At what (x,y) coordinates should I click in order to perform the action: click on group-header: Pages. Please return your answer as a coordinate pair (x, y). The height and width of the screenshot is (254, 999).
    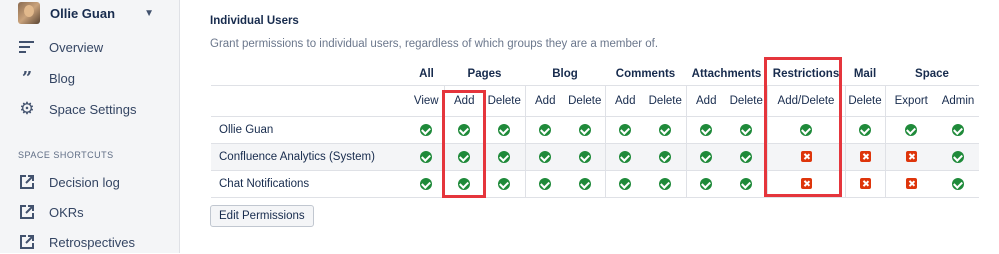
    Looking at the image, I should click on (484, 73).